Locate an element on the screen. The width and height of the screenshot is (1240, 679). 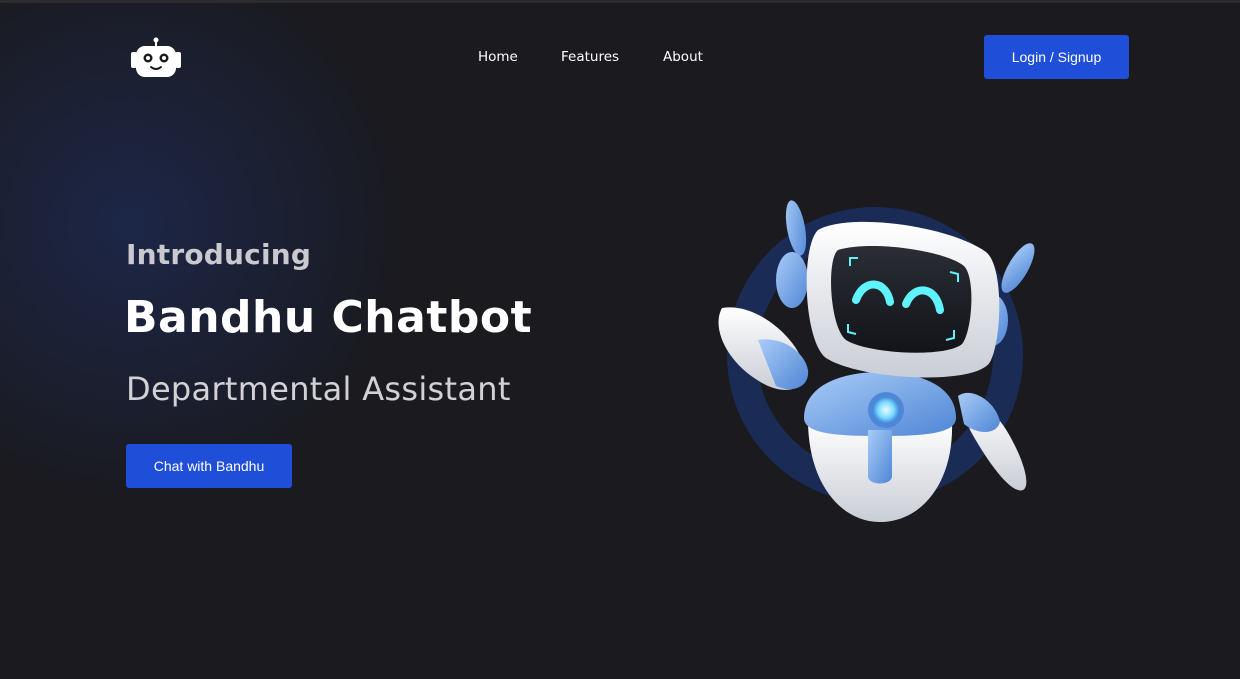
hero-title: Bandhu Chatbot is located at coordinates (328, 317).